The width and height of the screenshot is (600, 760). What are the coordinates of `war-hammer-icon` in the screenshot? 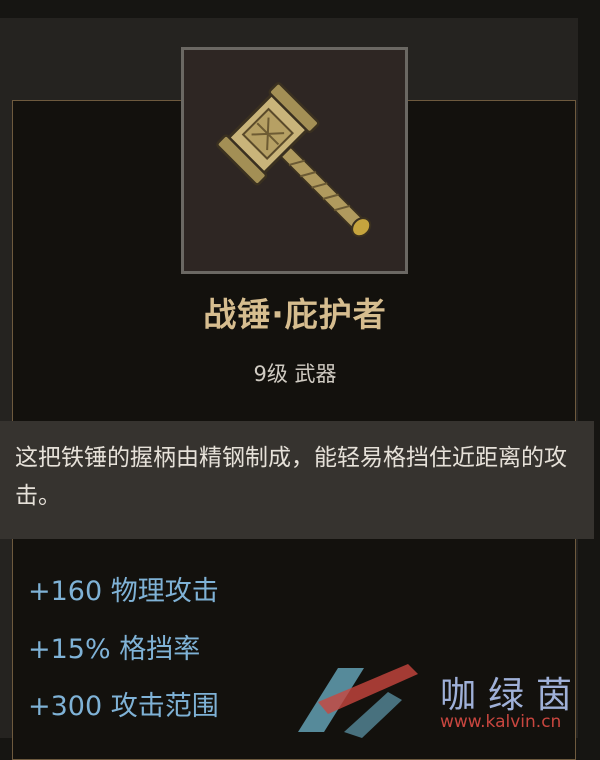 It's located at (294, 160).